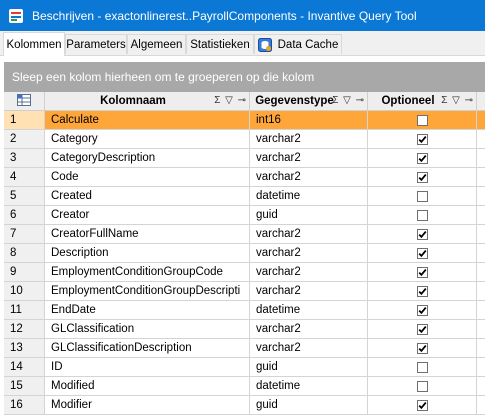 The height and width of the screenshot is (417, 485). Describe the element at coordinates (147, 367) in the screenshot. I see `column-name-cell: ID` at that location.